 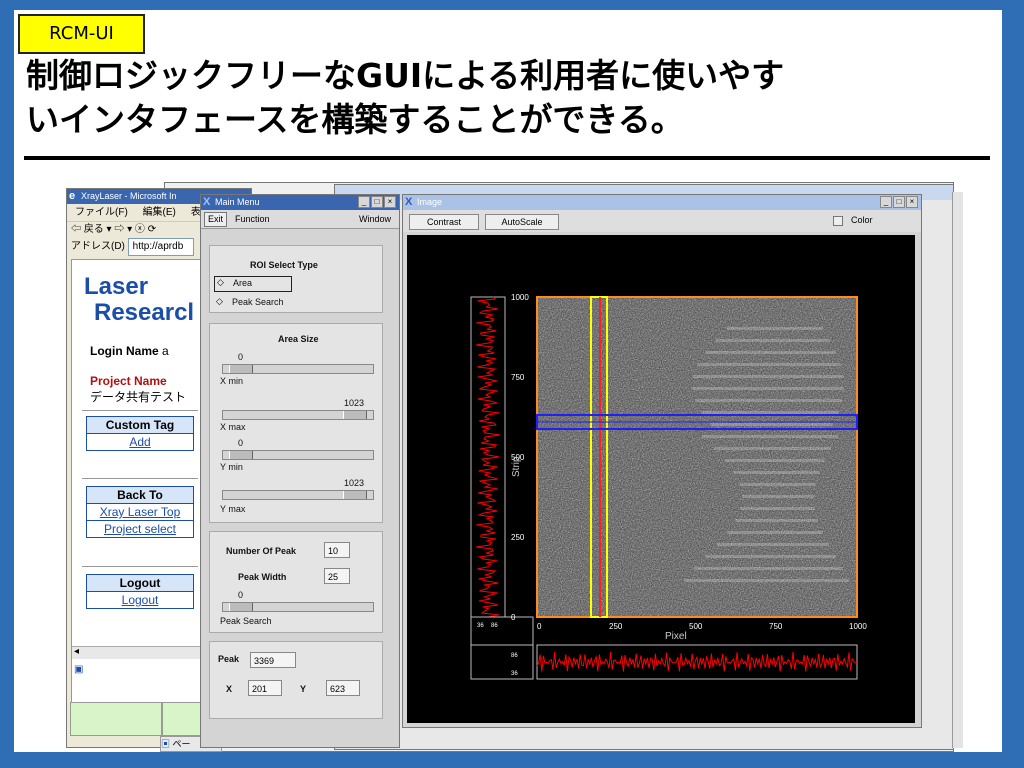 I want to click on image-titlebar: X Image _ □ ×, so click(x=662, y=202).